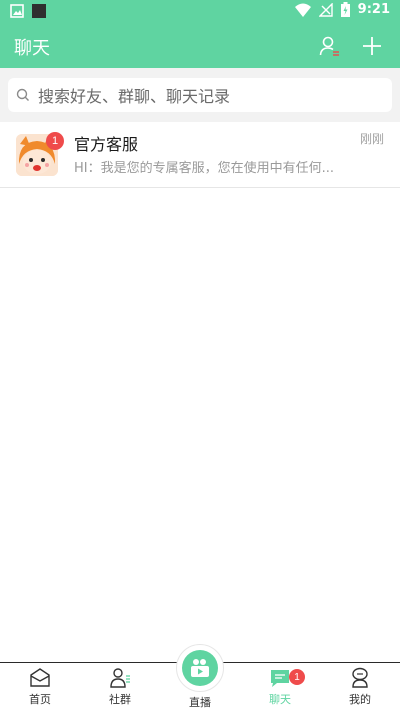 The width and height of the screenshot is (400, 711). I want to click on nav-item-community: 社群, so click(120, 689).